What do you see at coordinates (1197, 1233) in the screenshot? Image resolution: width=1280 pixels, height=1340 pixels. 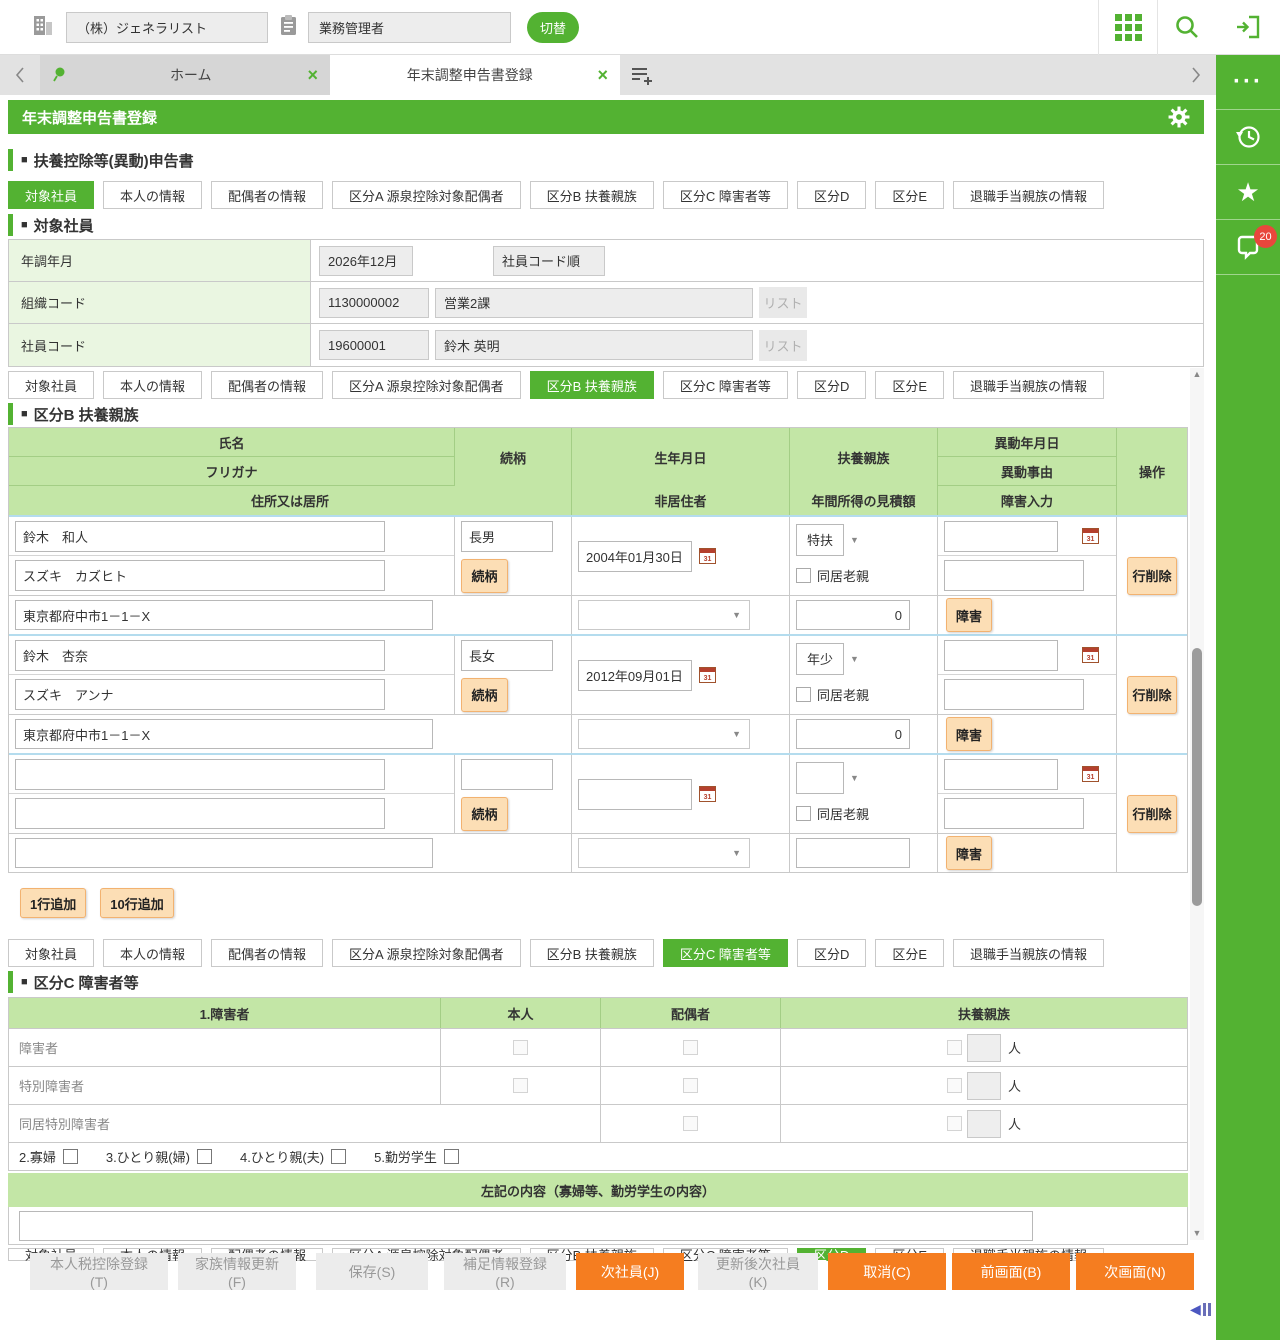 I see `scroll-down-icon: ▼` at bounding box center [1197, 1233].